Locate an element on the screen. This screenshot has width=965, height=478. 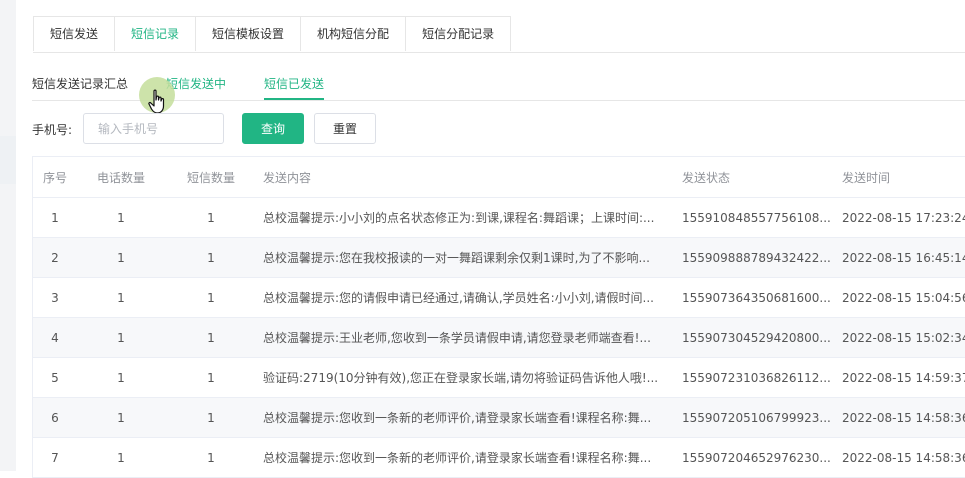
col-header-time: 发送时间 is located at coordinates (866, 177).